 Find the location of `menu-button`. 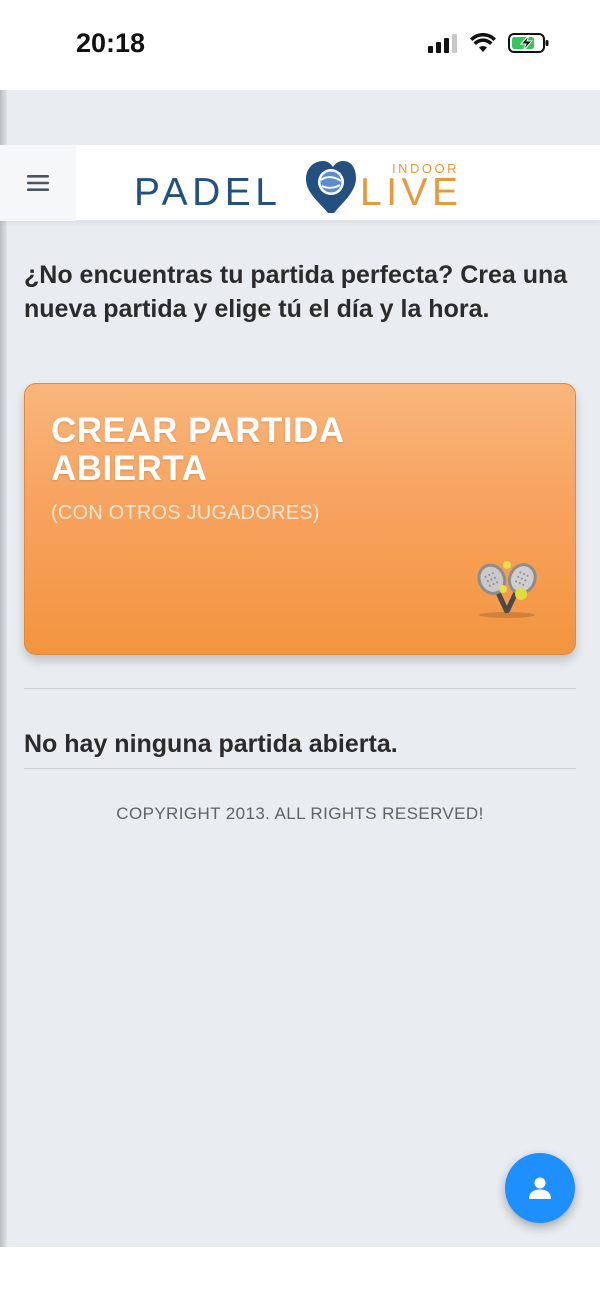

menu-button is located at coordinates (38, 183).